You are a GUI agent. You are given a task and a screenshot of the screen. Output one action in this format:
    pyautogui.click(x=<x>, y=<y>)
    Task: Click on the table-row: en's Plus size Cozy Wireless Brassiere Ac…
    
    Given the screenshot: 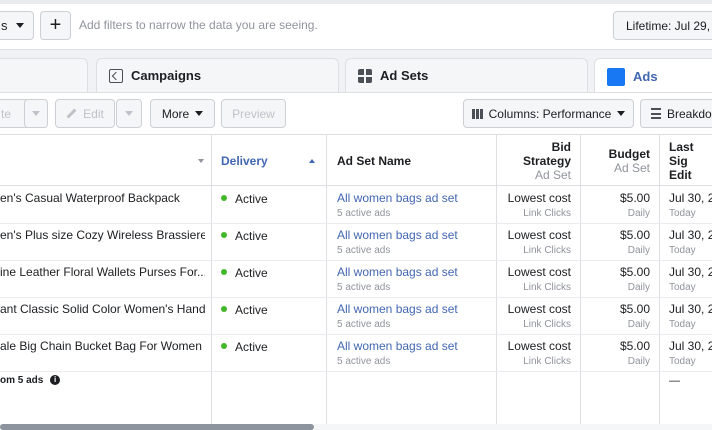 What is the action you would take?
    pyautogui.click(x=356, y=242)
    